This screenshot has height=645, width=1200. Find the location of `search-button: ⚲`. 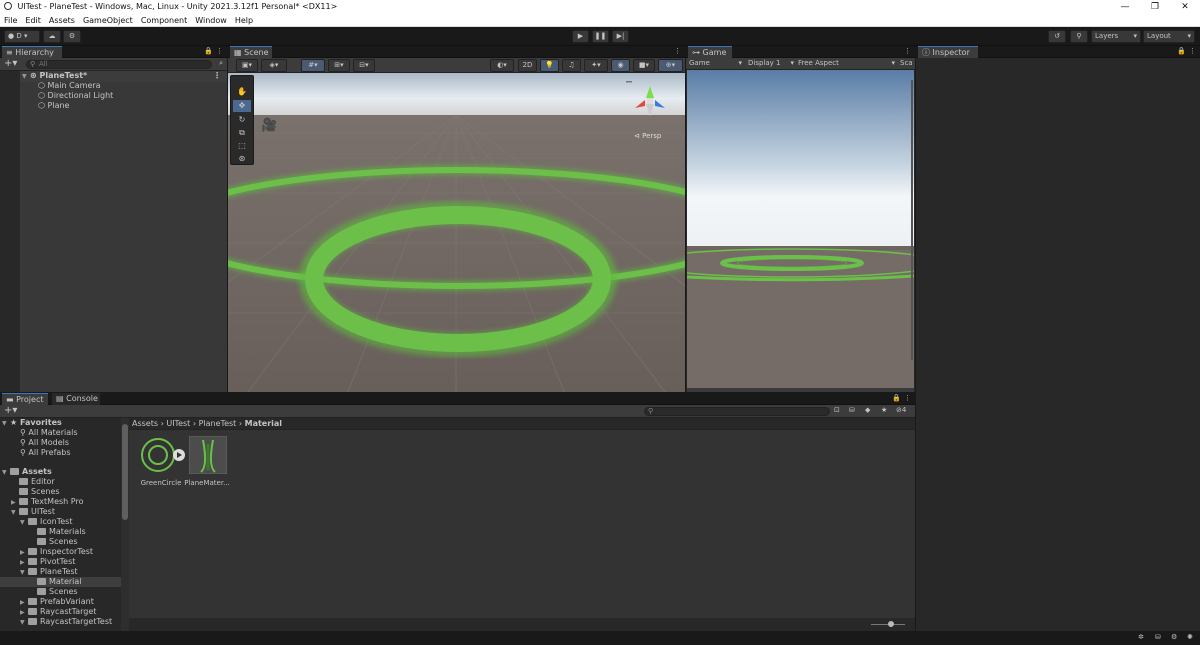

search-button: ⚲ is located at coordinates (1079, 36).